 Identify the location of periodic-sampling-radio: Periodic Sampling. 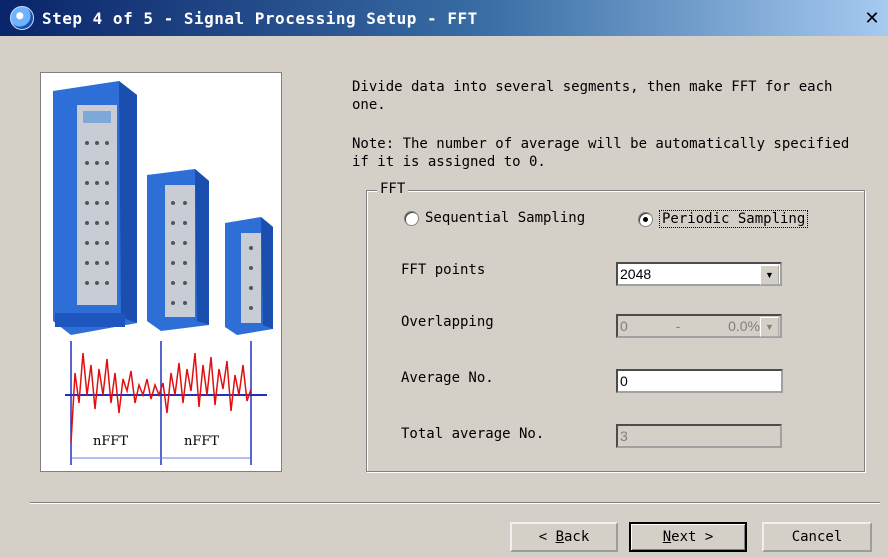
(723, 219).